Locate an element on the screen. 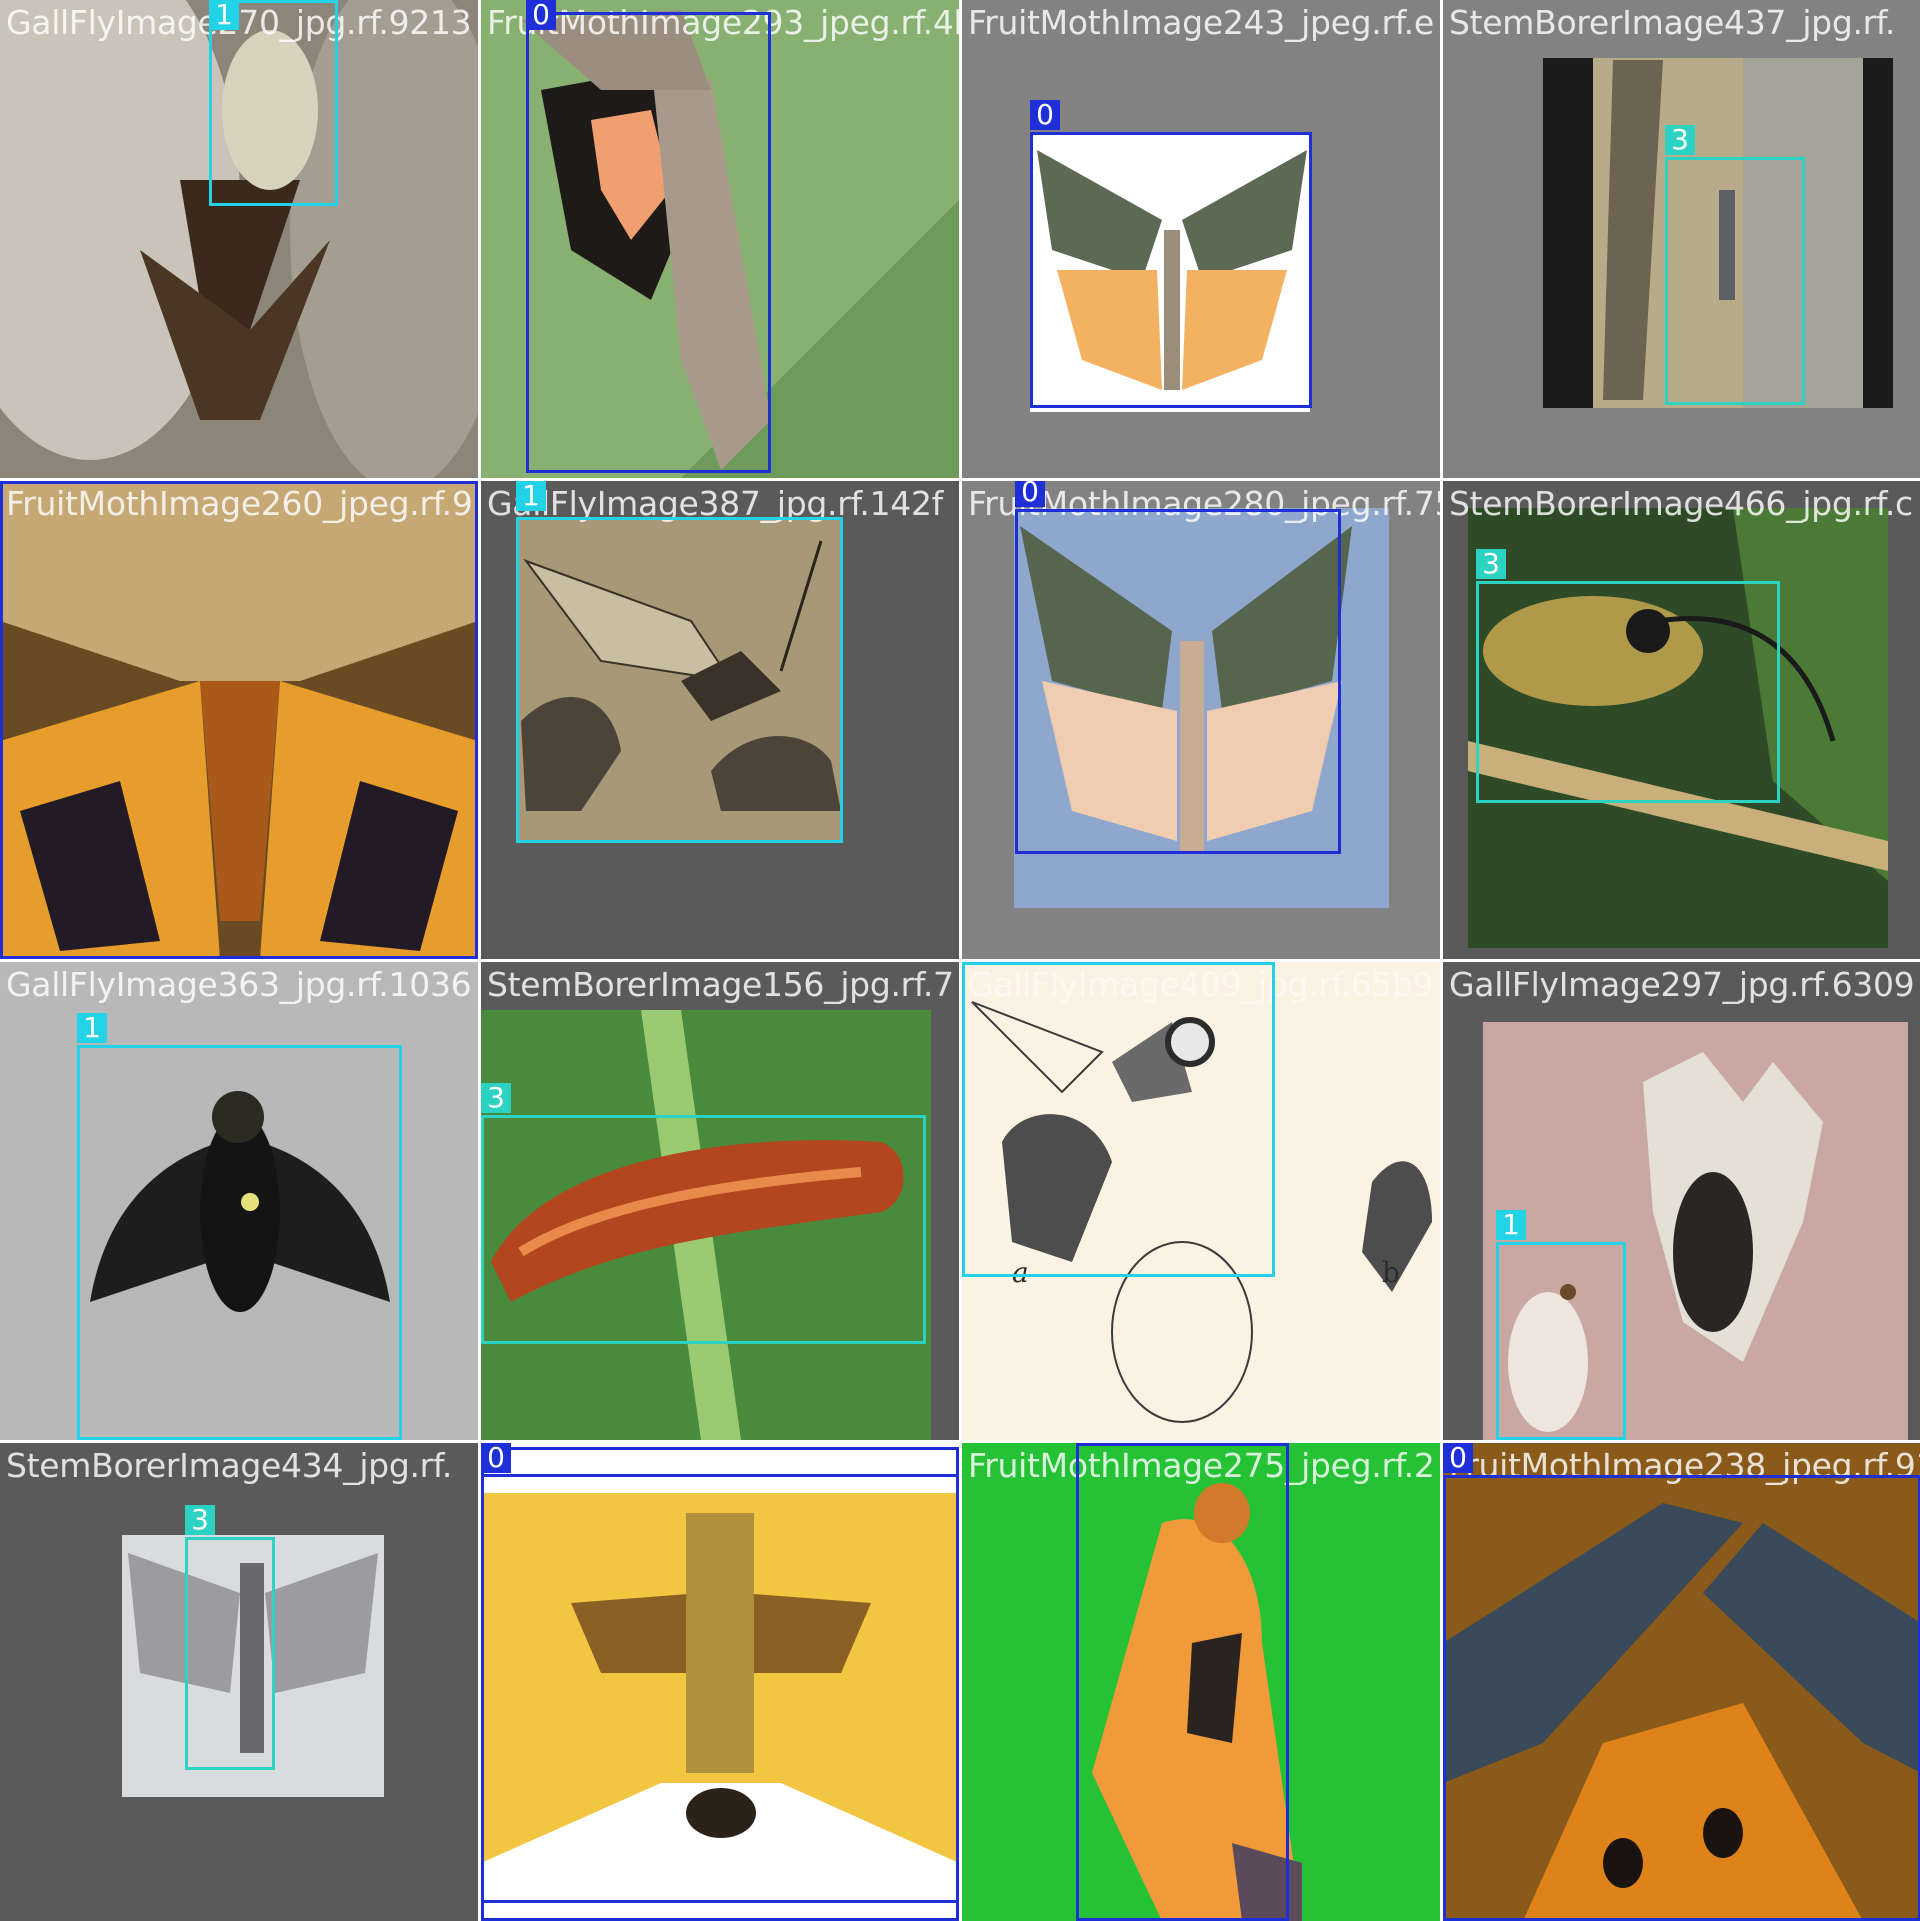 The height and width of the screenshot is (1921, 1920). tile-fruitmoth-275: FruitMothImage275_jpeg.rf.2 0 is located at coordinates (1201, 1682).